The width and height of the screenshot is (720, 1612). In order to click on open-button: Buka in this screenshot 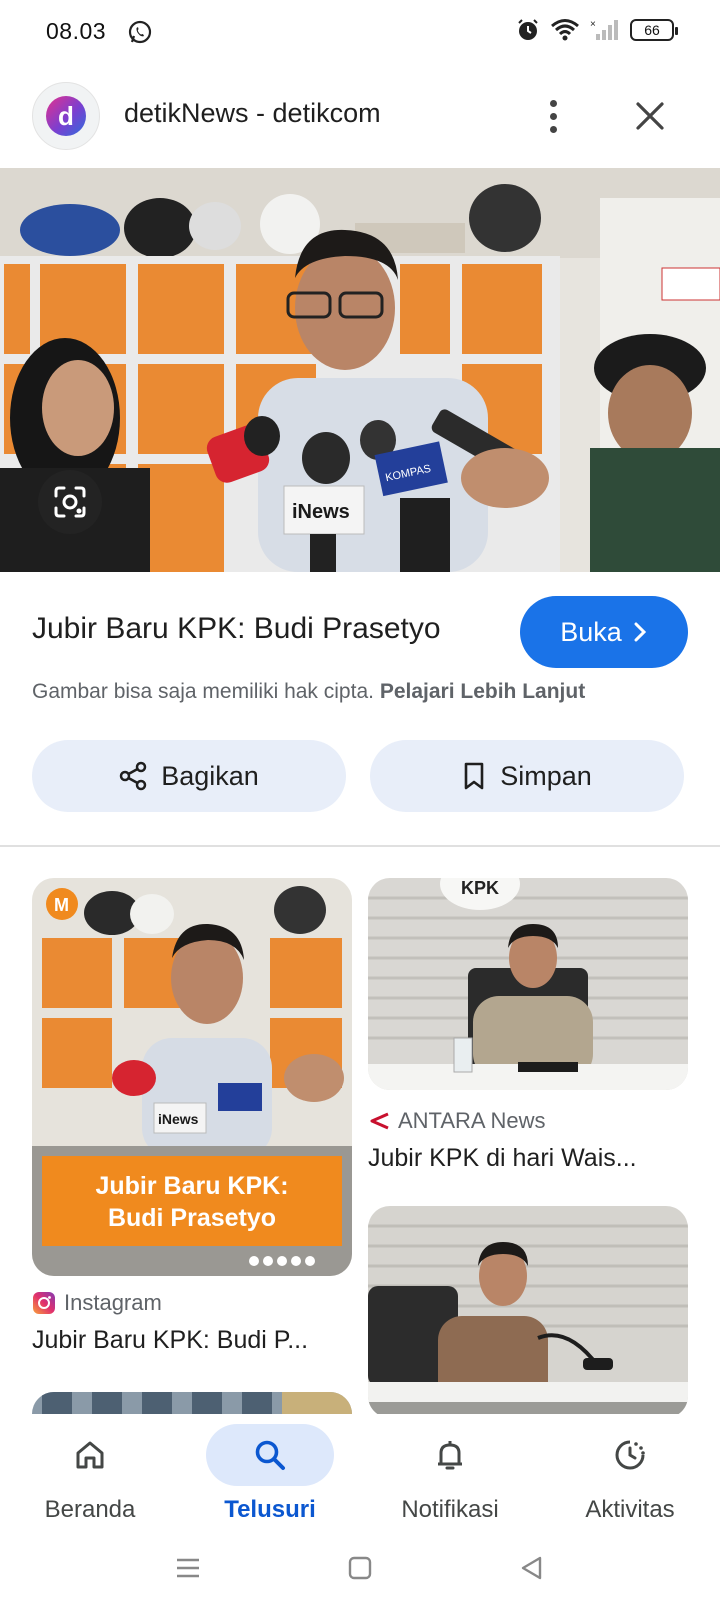, I will do `click(604, 632)`.